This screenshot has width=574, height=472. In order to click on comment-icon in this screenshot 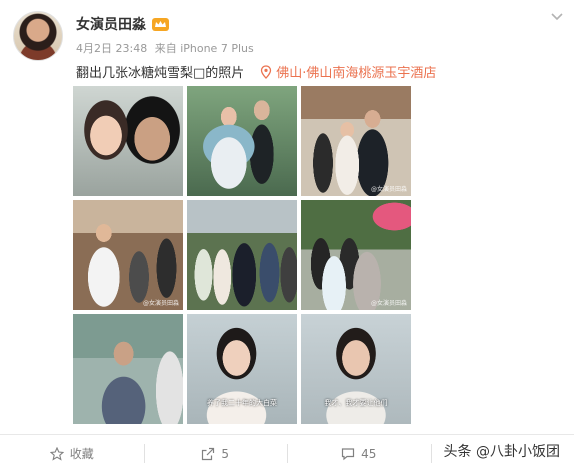, I will do `click(348, 453)`.